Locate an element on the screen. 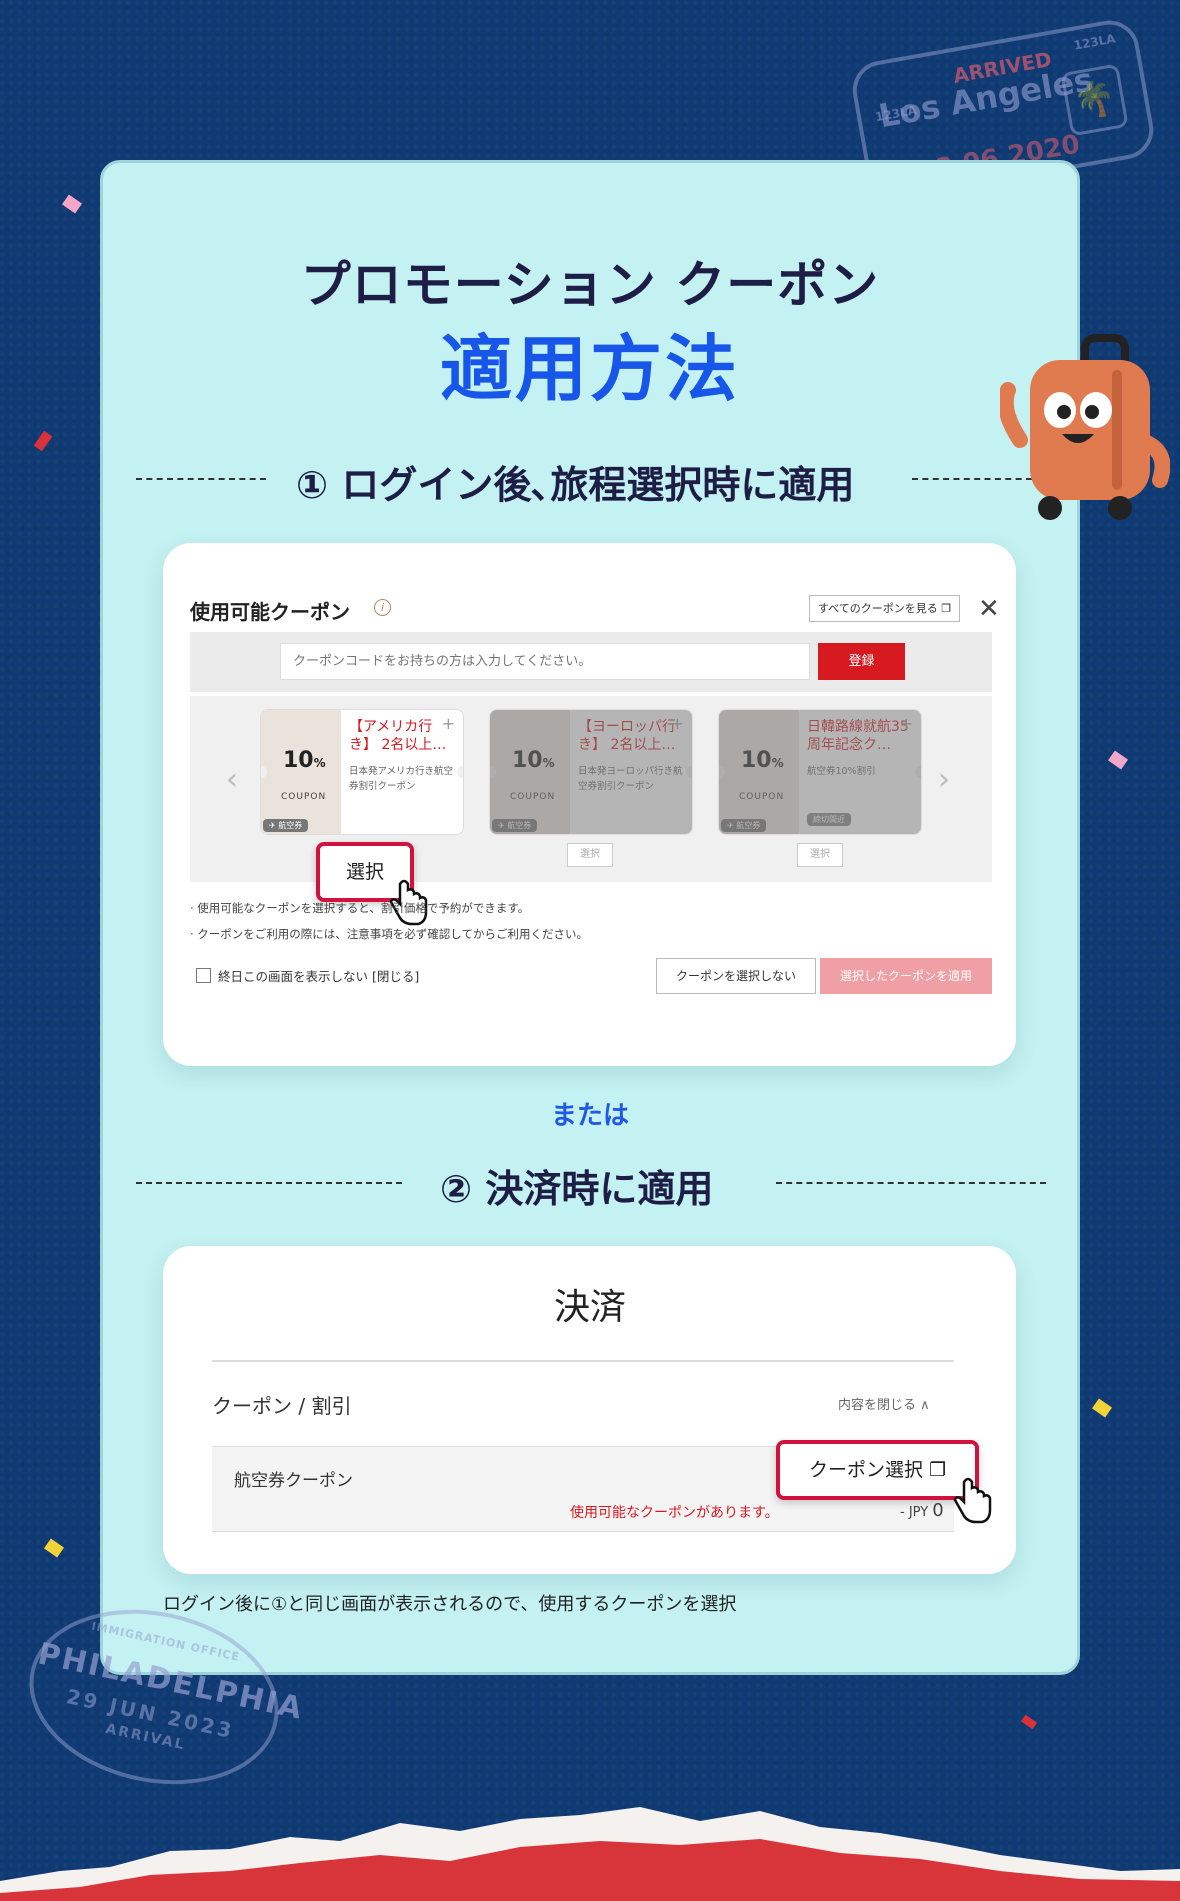 The width and height of the screenshot is (1180, 1901). stamp-code: 123LA is located at coordinates (1094, 42).